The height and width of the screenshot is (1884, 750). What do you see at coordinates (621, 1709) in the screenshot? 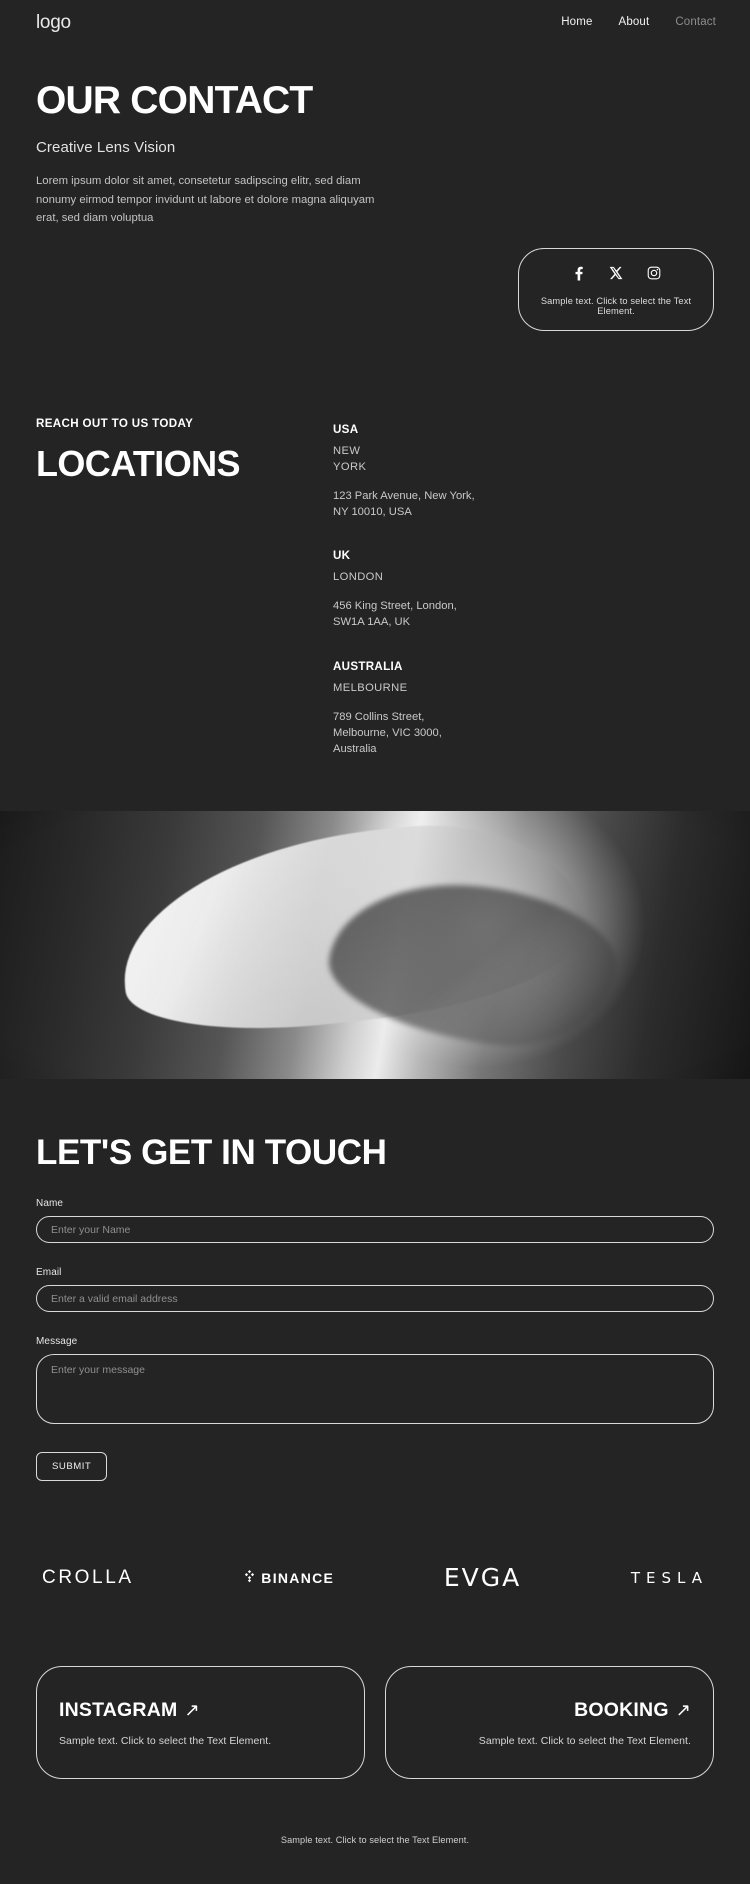
I see `cta-title: BOOKING` at bounding box center [621, 1709].